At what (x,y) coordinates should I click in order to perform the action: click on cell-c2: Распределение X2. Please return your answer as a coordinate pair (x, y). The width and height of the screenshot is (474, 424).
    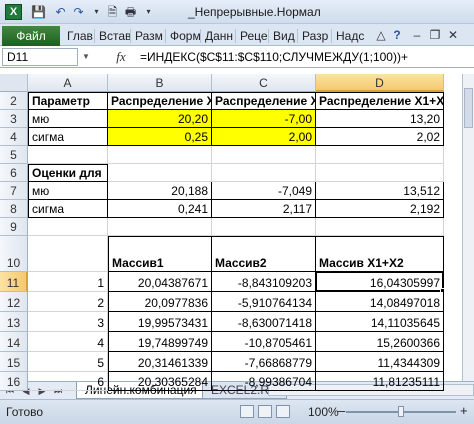
    Looking at the image, I should click on (264, 101).